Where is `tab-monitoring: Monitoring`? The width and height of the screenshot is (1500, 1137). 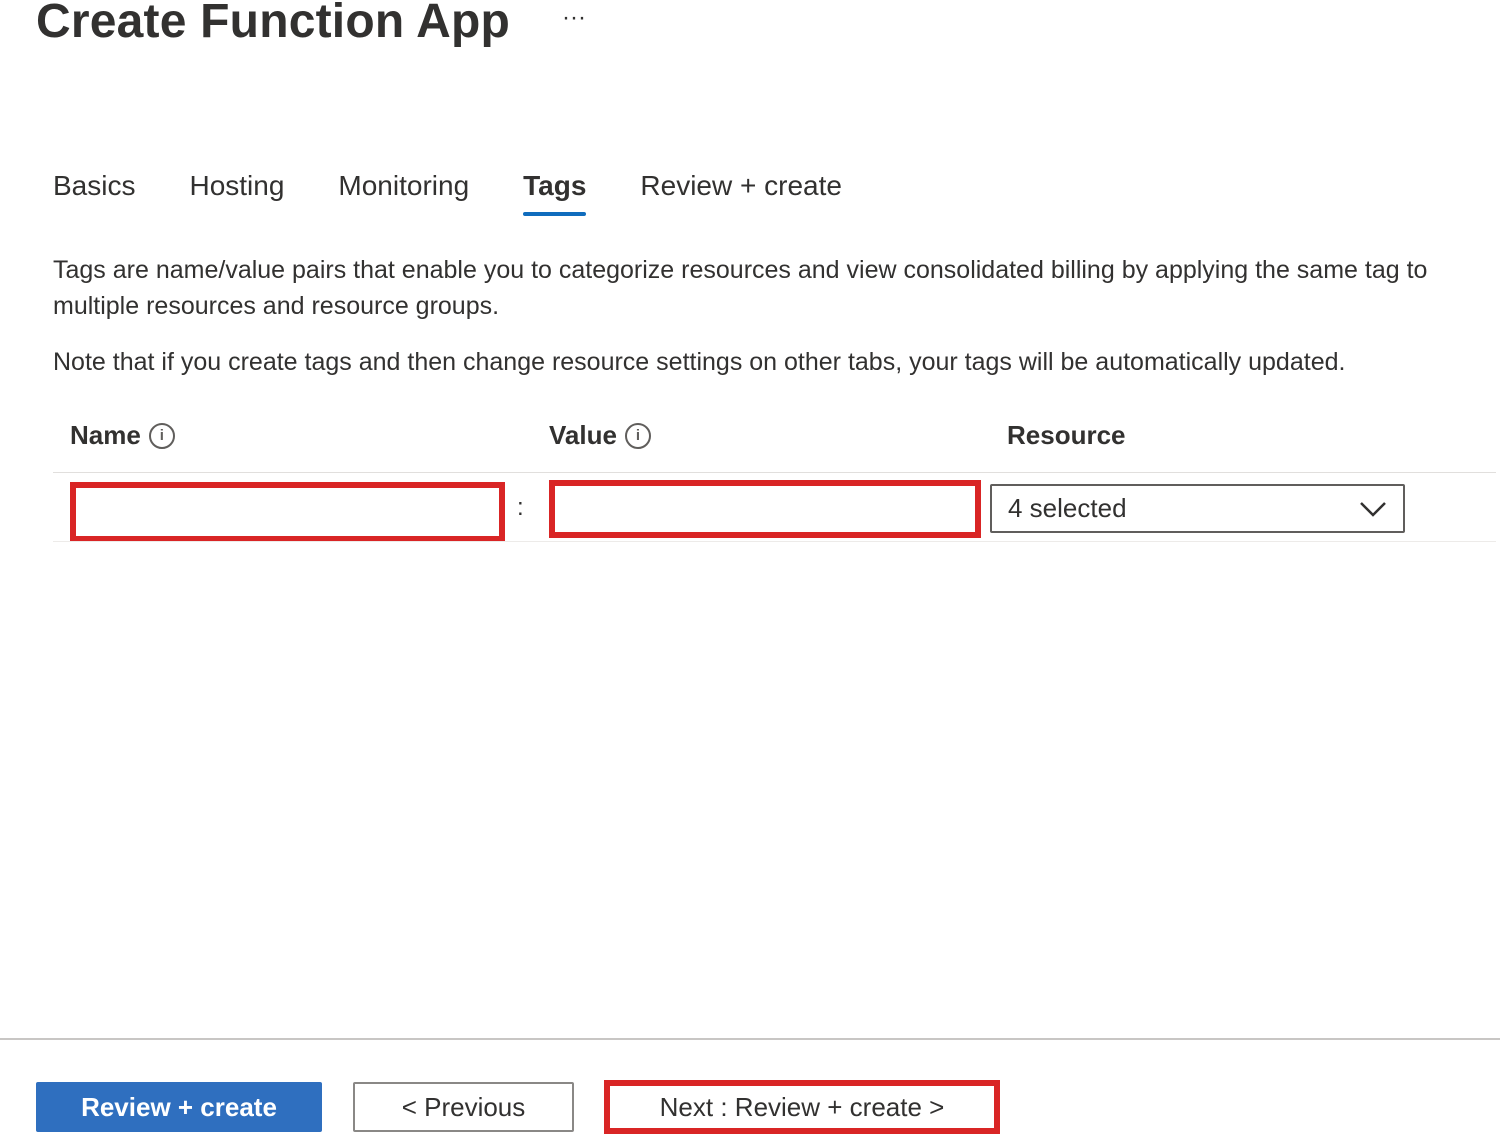 tab-monitoring: Monitoring is located at coordinates (403, 193).